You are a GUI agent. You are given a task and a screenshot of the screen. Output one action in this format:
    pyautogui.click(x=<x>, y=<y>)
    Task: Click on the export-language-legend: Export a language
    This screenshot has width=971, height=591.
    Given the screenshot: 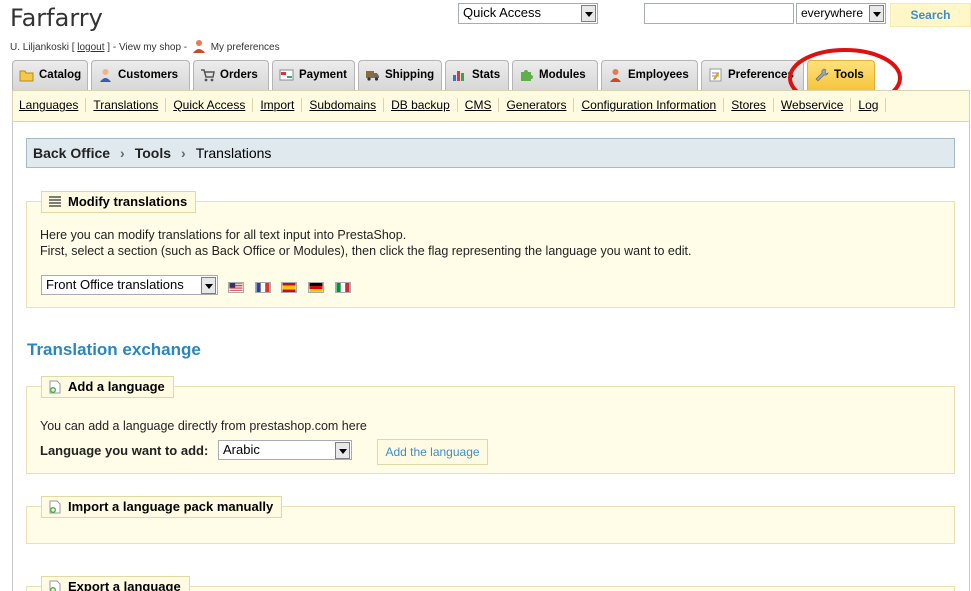 What is the action you would take?
    pyautogui.click(x=115, y=583)
    